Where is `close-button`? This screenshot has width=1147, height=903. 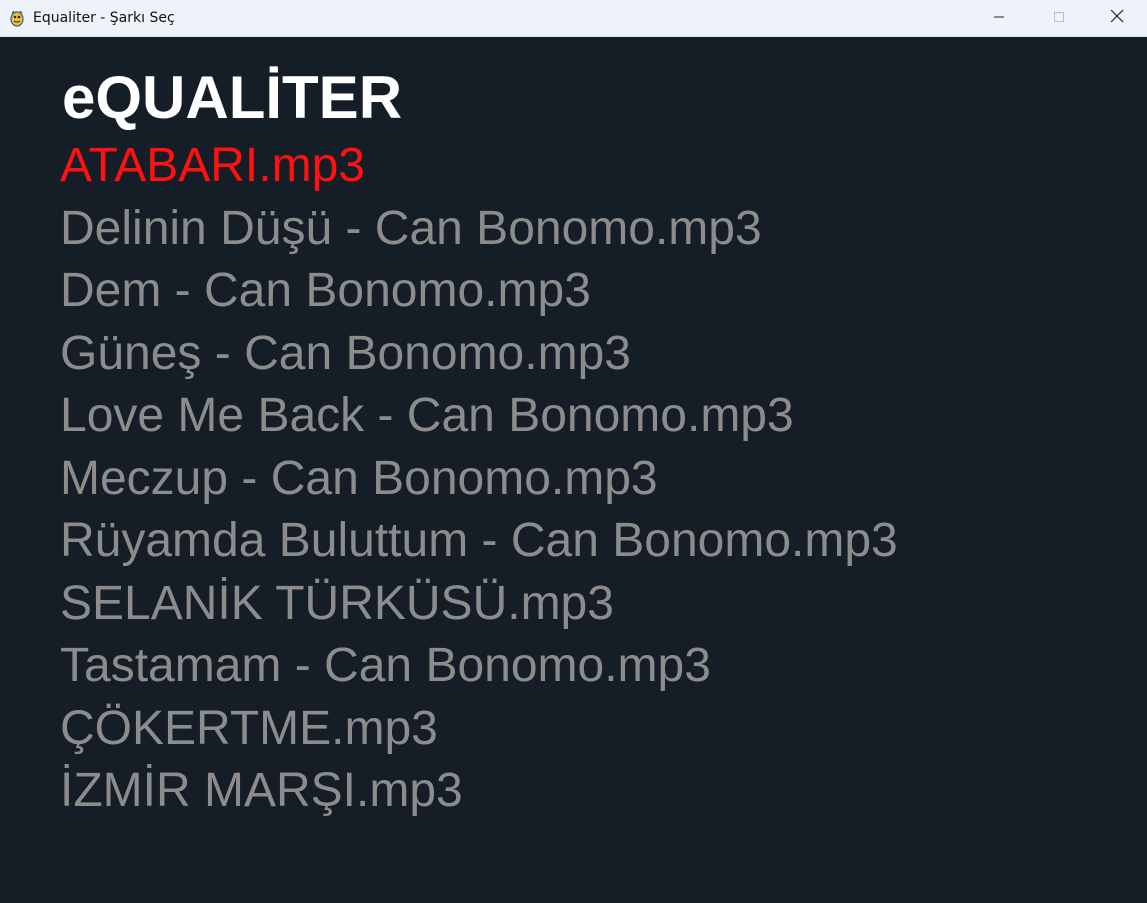
close-button is located at coordinates (1117, 18).